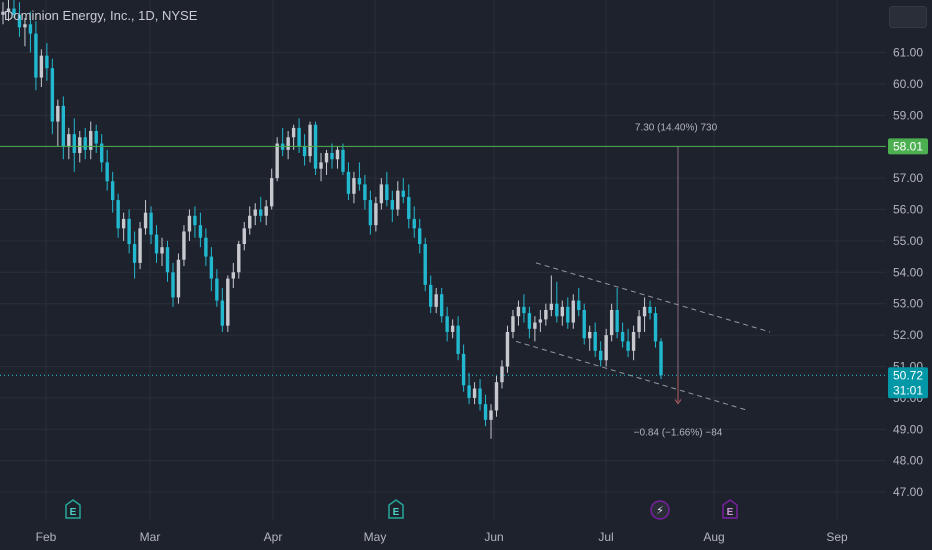  Describe the element at coordinates (401, 509) in the screenshot. I see `event-badges: E E ⚡ E` at that location.